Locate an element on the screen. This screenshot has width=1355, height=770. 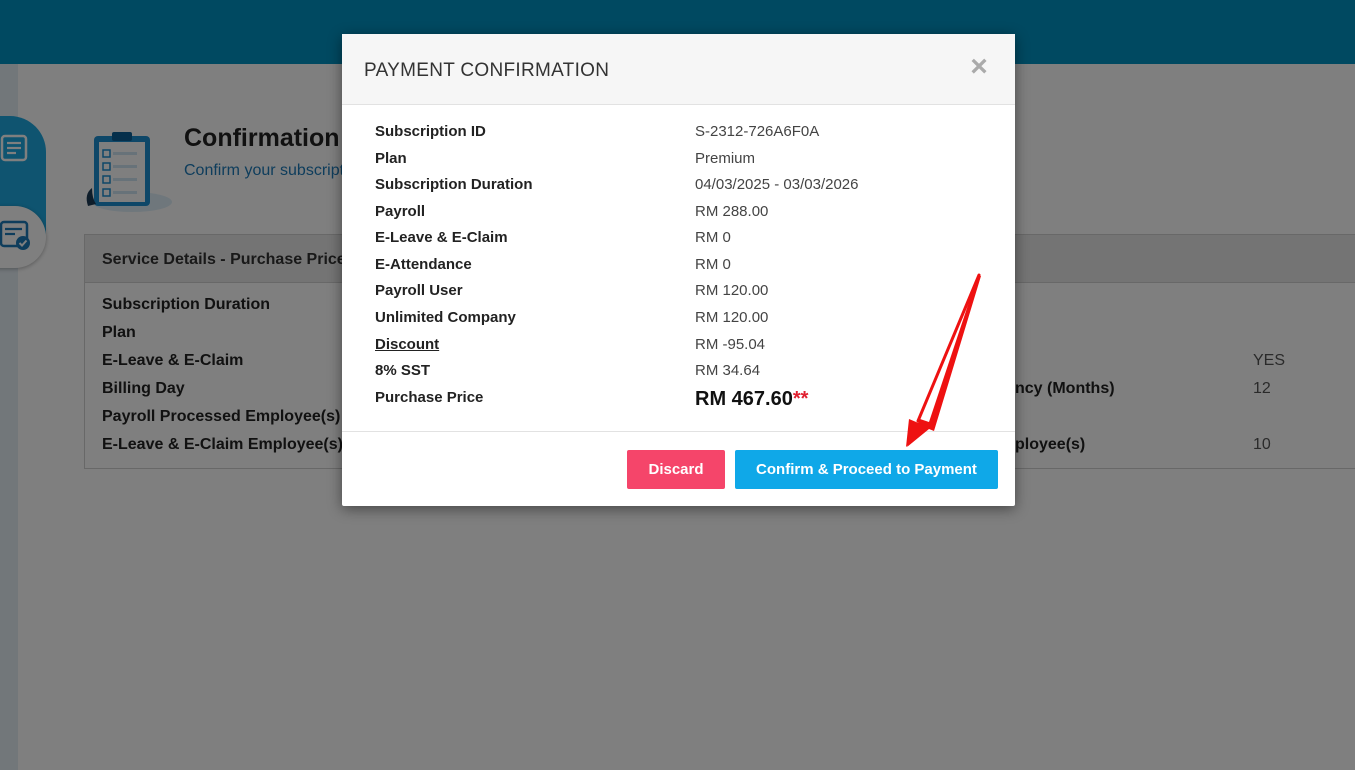
subscription-duration-label: Subscription Duration is located at coordinates (454, 184).